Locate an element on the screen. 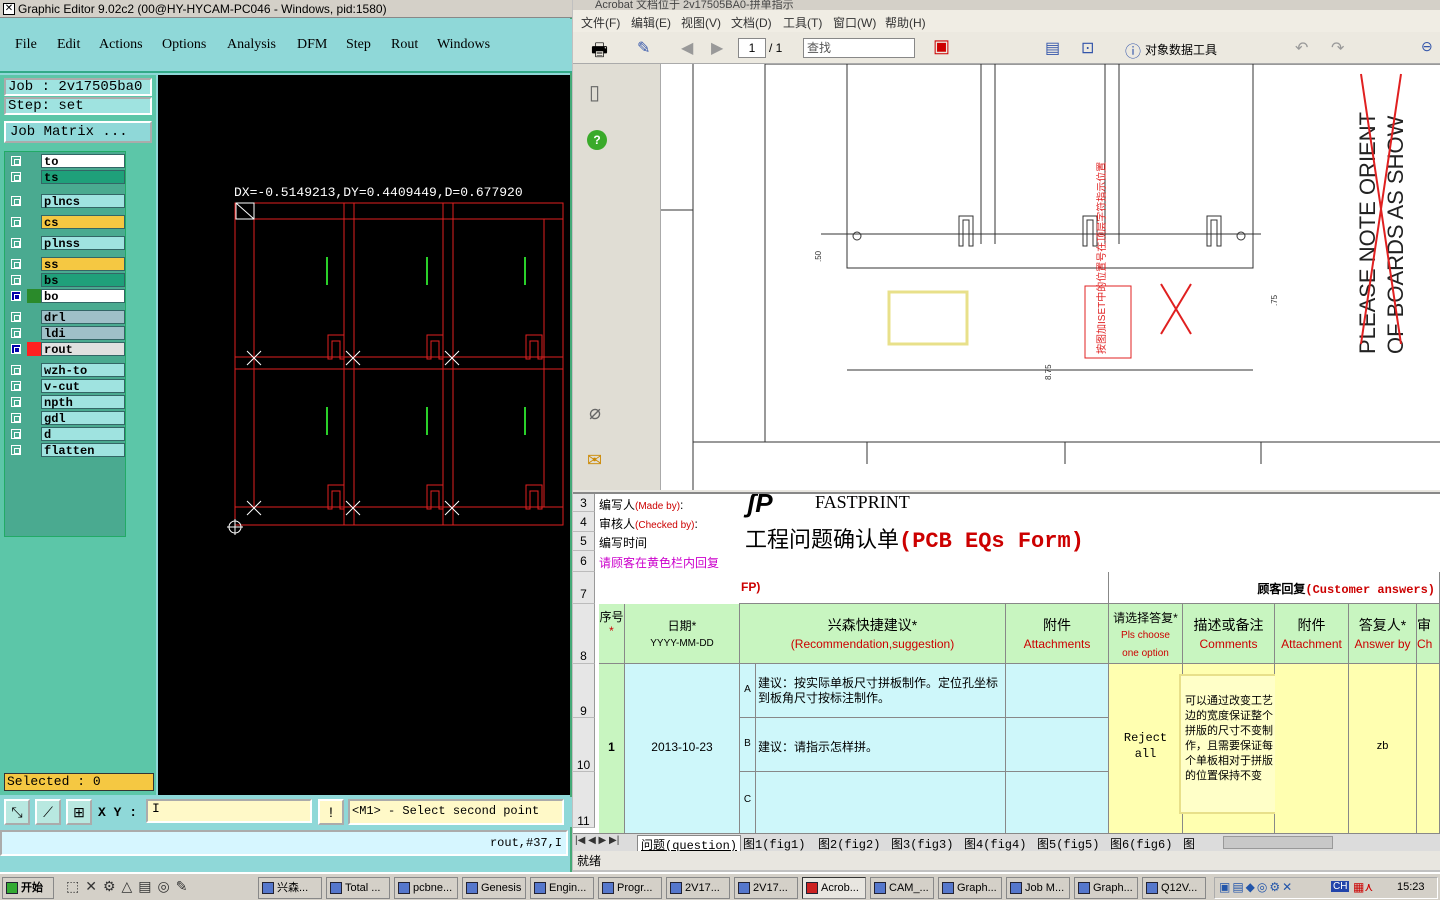  tab-fig2: 图2(fig2) is located at coordinates (849, 843).